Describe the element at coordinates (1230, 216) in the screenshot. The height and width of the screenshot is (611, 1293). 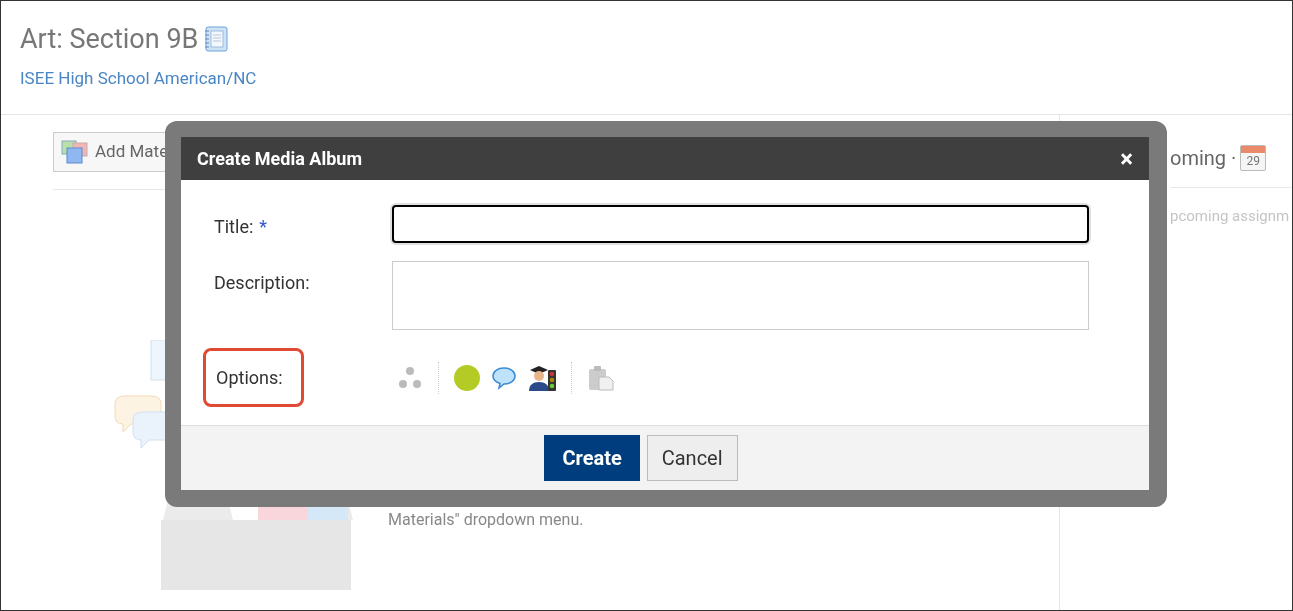
I see `empty-message: pcoming assignm` at that location.